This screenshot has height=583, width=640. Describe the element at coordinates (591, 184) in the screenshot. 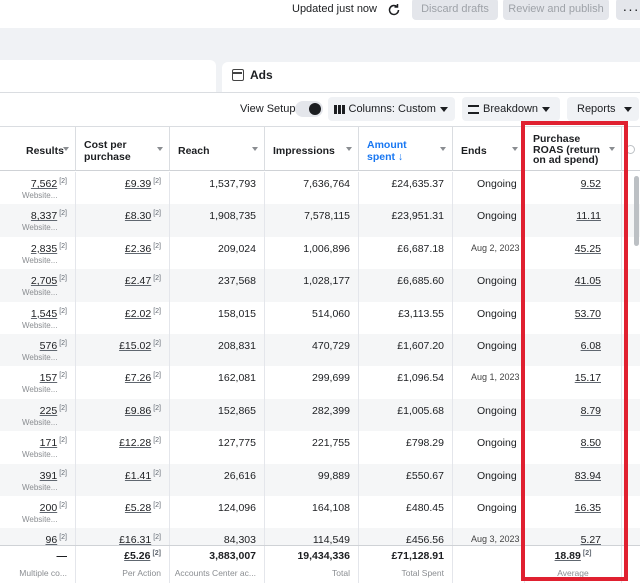

I see `purchase-roas-value: 9.52` at that location.